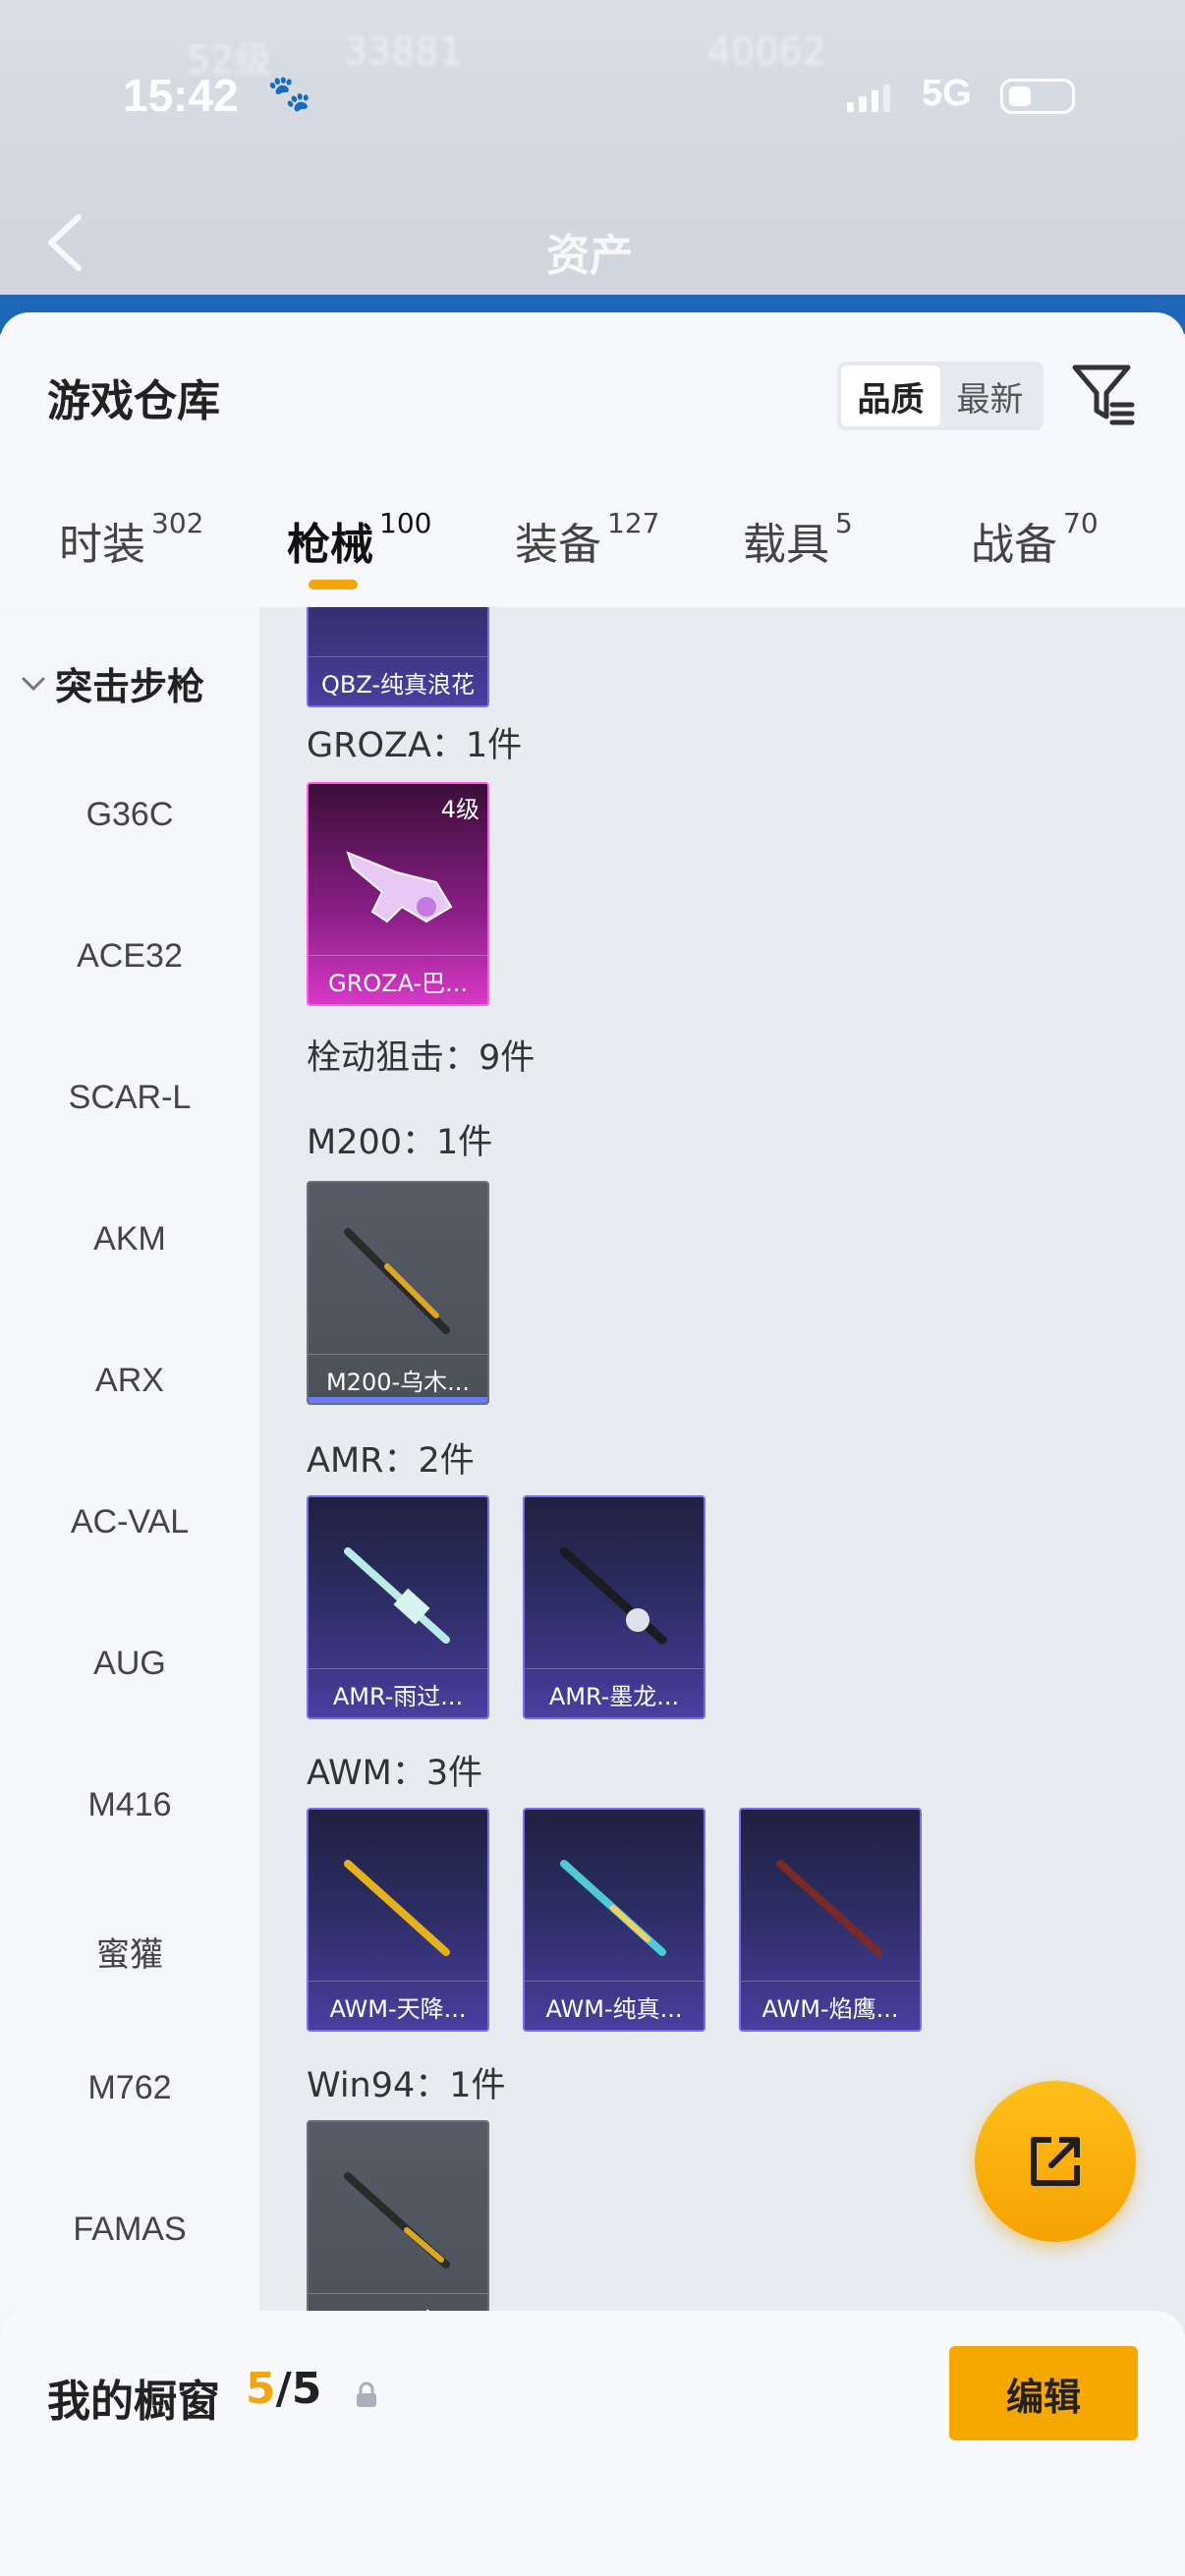 This screenshot has width=1185, height=2576. I want to click on lock-icon, so click(367, 2394).